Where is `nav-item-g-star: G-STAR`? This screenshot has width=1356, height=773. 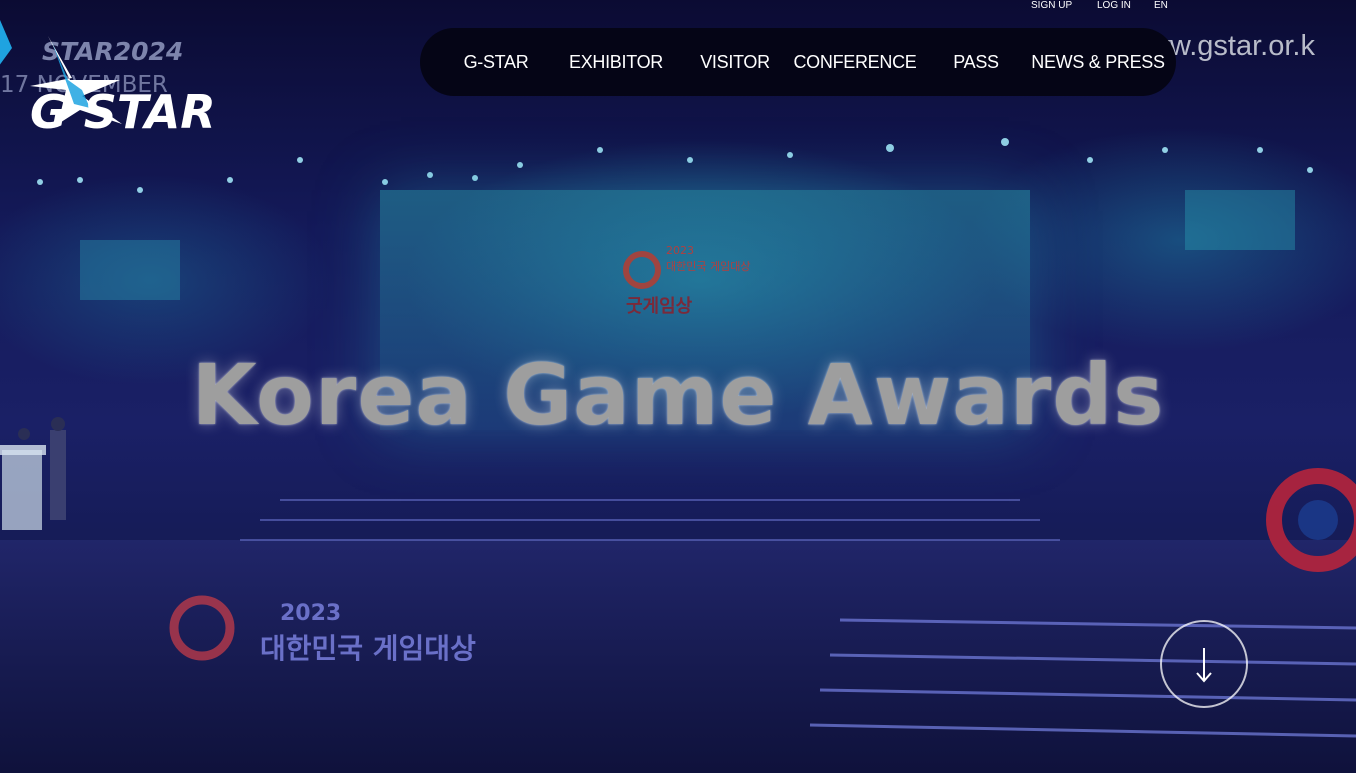
nav-item-g-star: G-STAR is located at coordinates (496, 62).